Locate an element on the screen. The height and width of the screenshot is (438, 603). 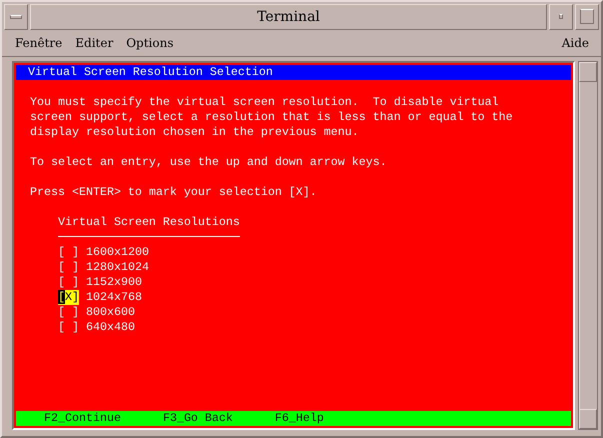
instruction-text: You must specify the virtual screen resolution. To disable virtual screen support, select a resolution that is less than or equal to the display resolution chosen in the previous menu. is located at coordinates (272, 117).